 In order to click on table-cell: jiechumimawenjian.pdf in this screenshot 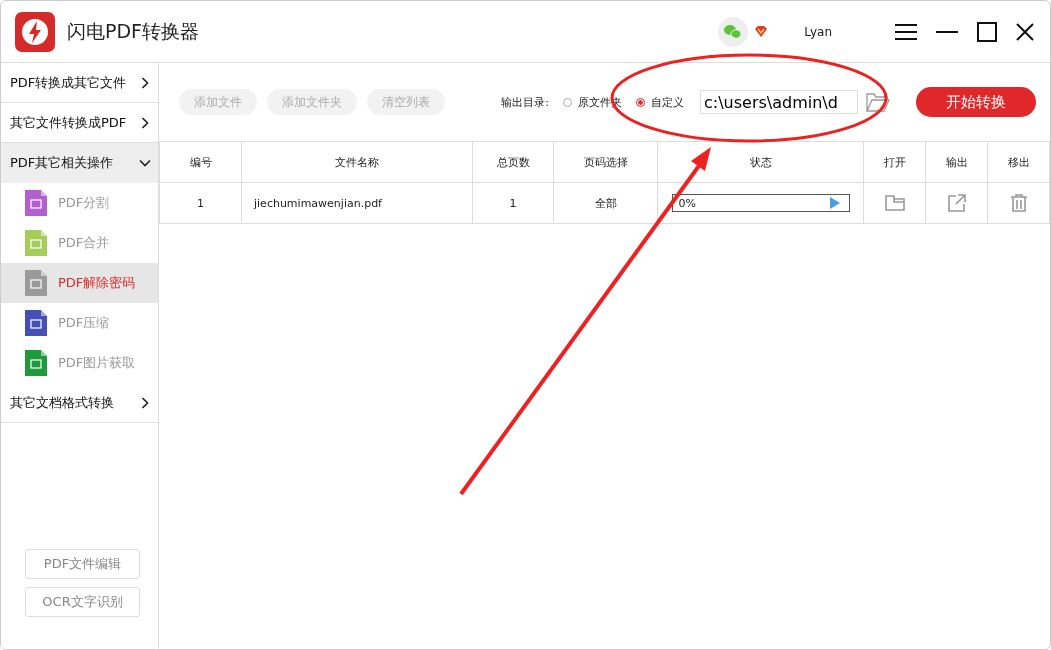, I will do `click(357, 203)`.